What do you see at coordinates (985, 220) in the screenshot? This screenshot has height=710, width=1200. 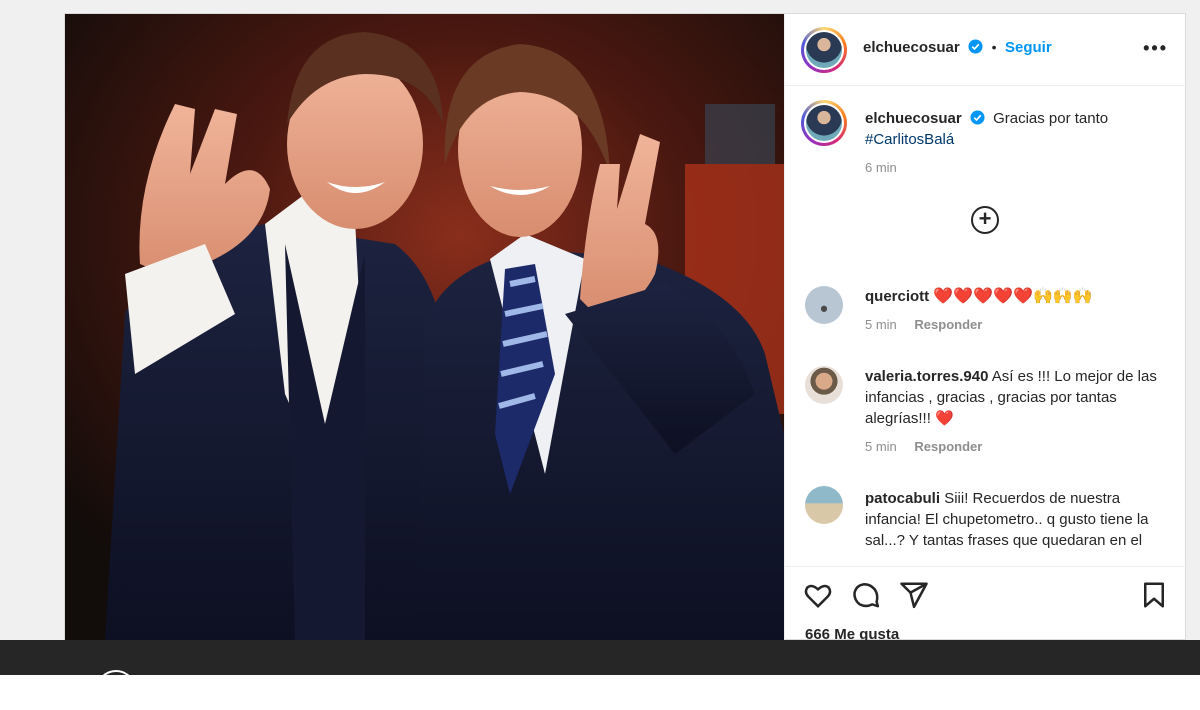 I see `add-comment-icon: +` at bounding box center [985, 220].